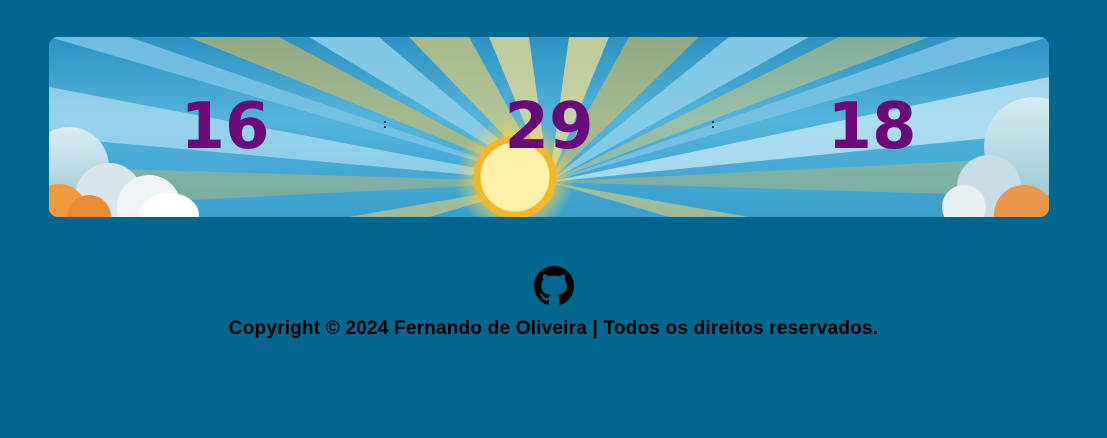 Image resolution: width=1107 pixels, height=438 pixels. I want to click on clock-seconds: 18, so click(872, 127).